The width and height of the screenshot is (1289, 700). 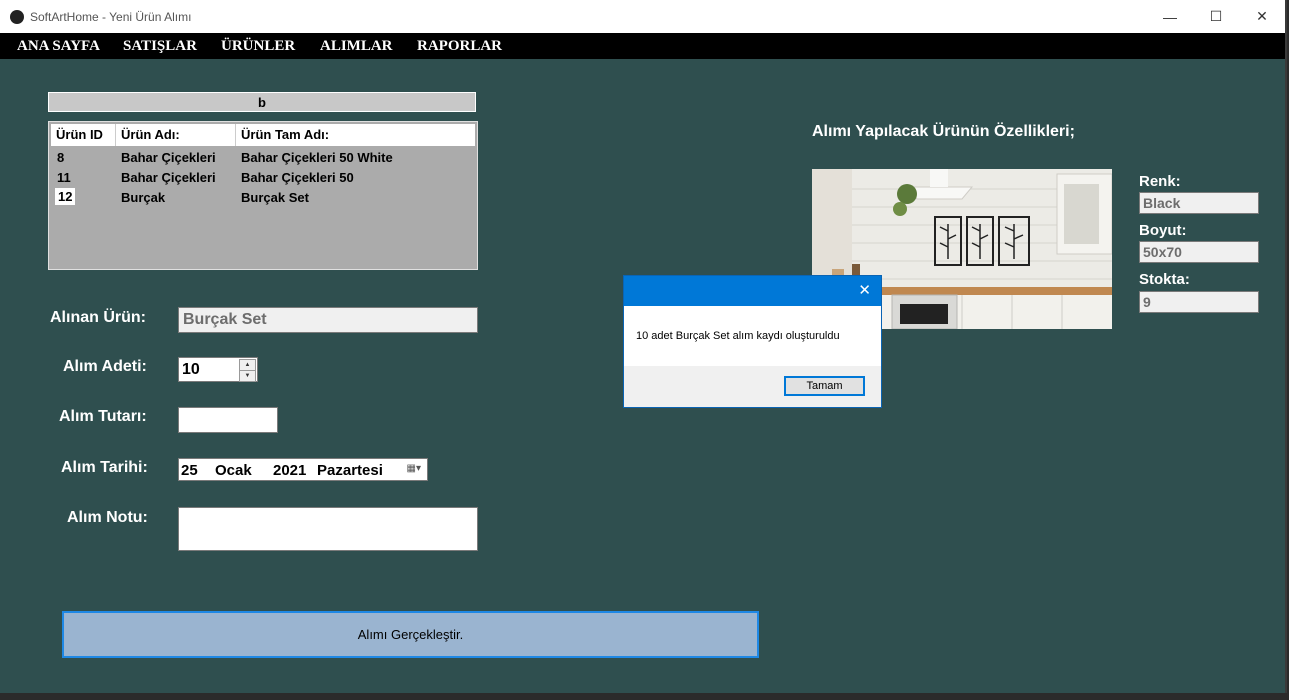 What do you see at coordinates (104, 467) in the screenshot?
I see `date-label: Alım Tarihi:` at bounding box center [104, 467].